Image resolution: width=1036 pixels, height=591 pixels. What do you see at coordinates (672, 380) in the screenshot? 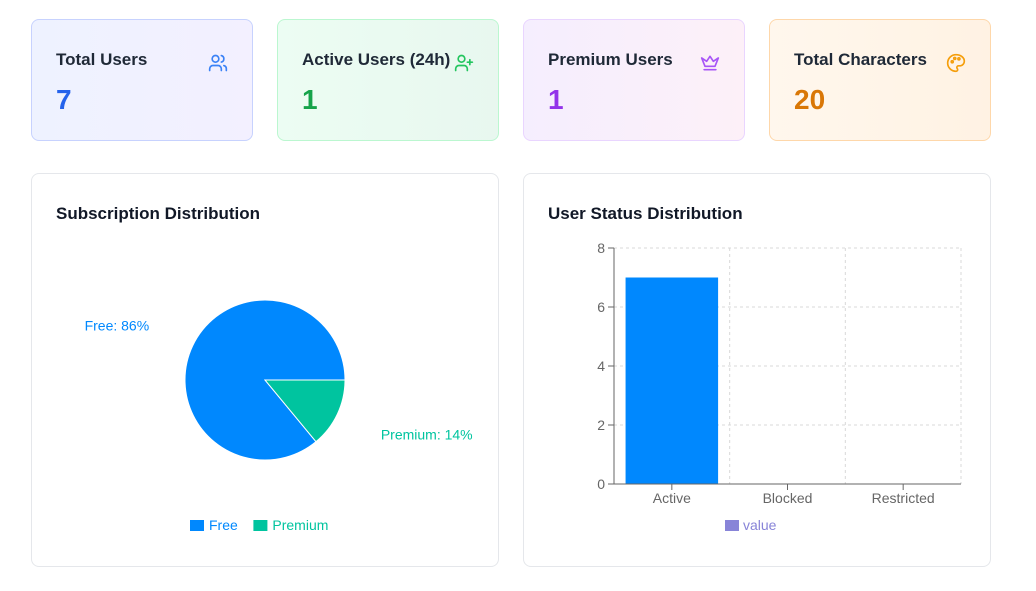
I see `bar-active` at bounding box center [672, 380].